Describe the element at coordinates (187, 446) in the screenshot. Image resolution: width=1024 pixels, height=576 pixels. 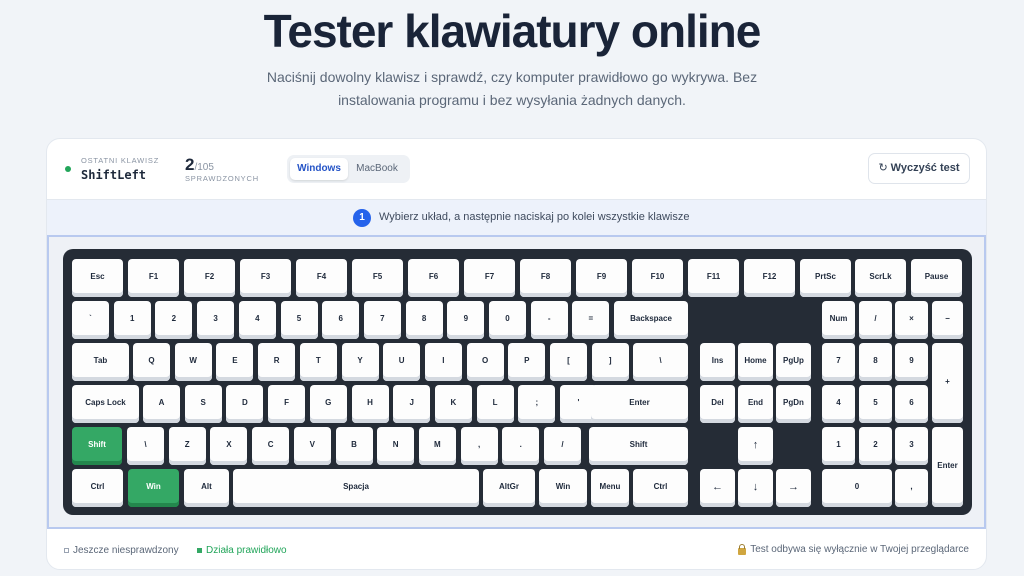
I see `key-z: Z` at that location.